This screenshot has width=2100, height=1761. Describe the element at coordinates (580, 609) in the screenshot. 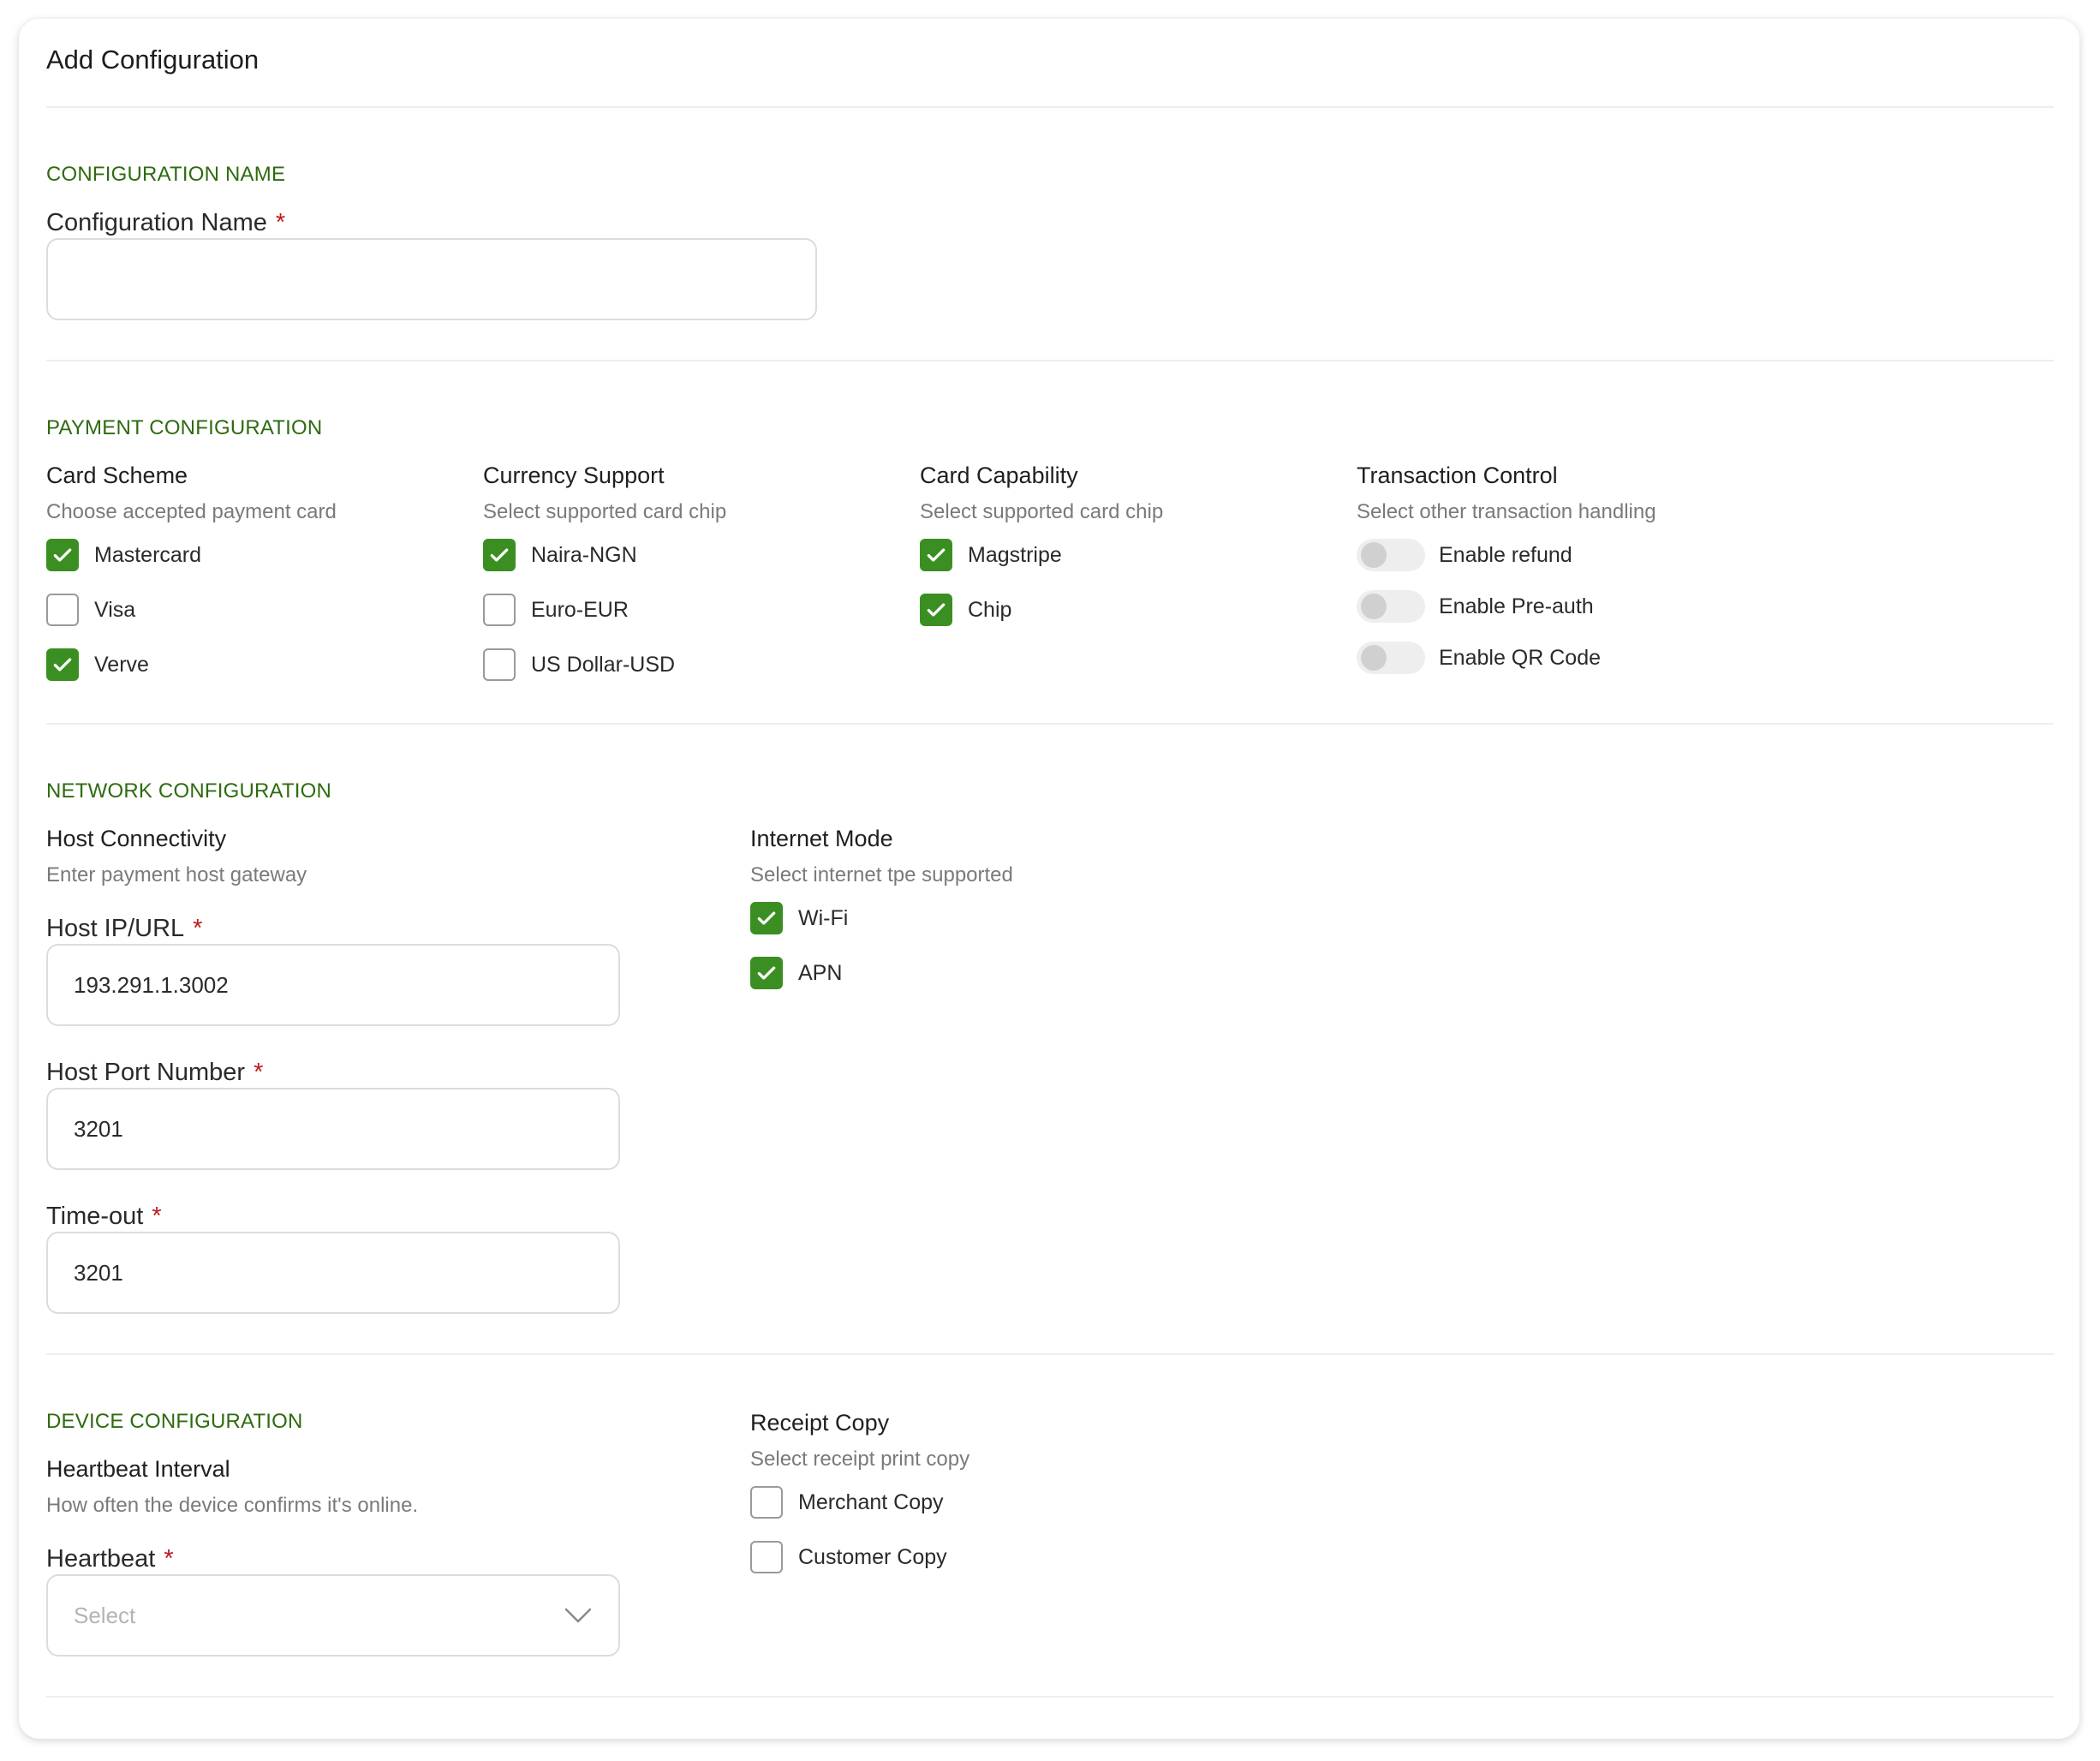

I see `checkbox-label: Euro-EUR` at that location.